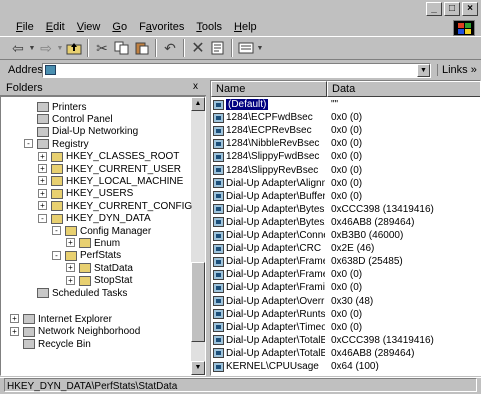  I want to click on scroll-up-button: ▲, so click(198, 104).